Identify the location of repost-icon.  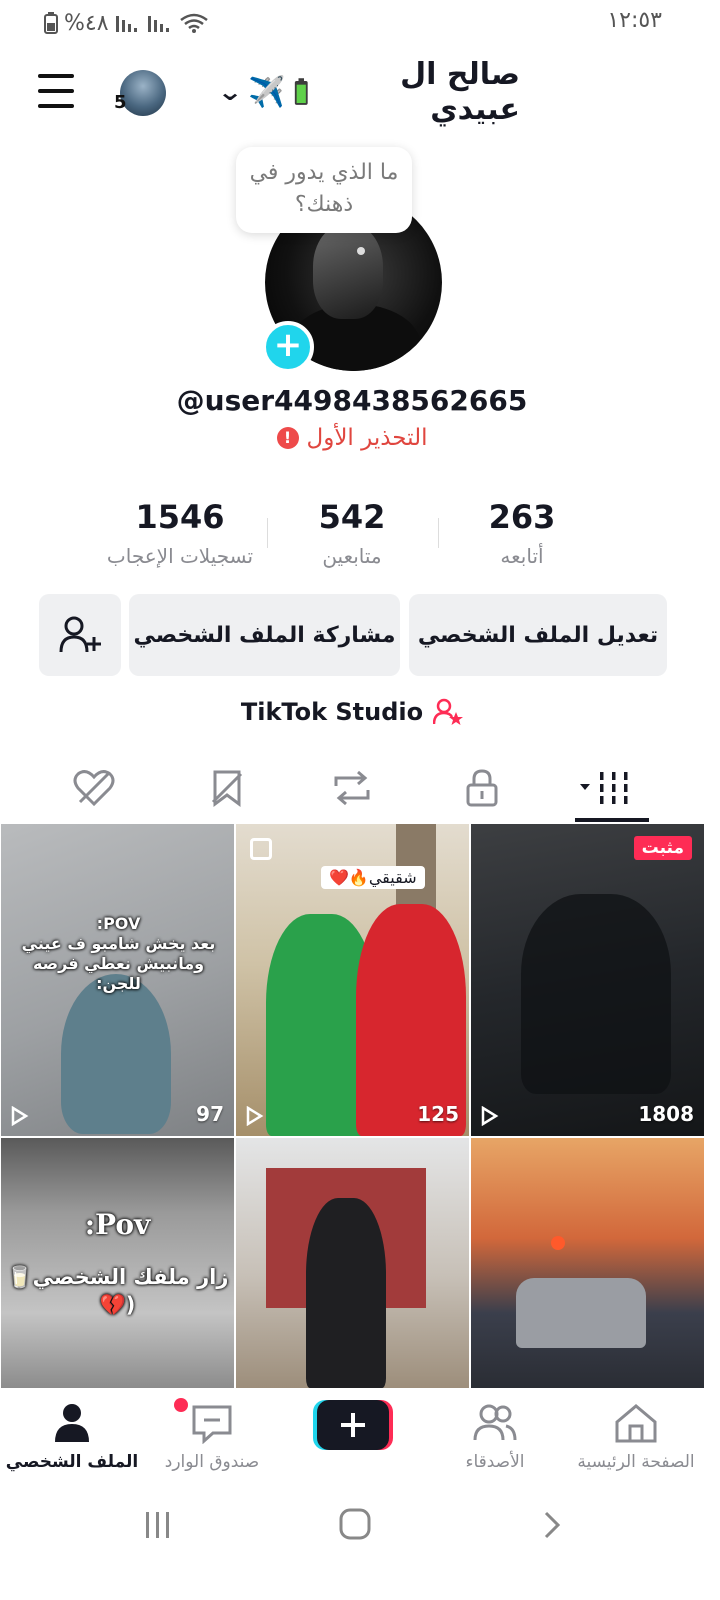
(352, 788).